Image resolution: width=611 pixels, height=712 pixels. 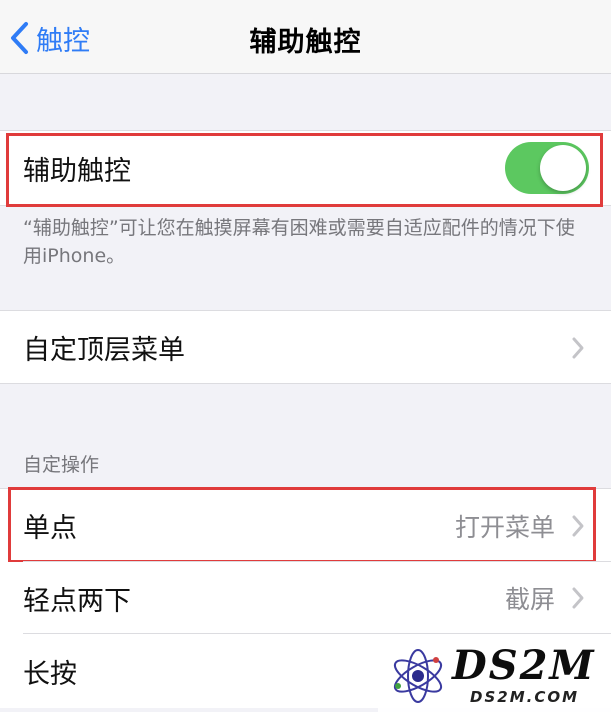 What do you see at coordinates (504, 527) in the screenshot?
I see `single-tap-value: 打开菜单` at bounding box center [504, 527].